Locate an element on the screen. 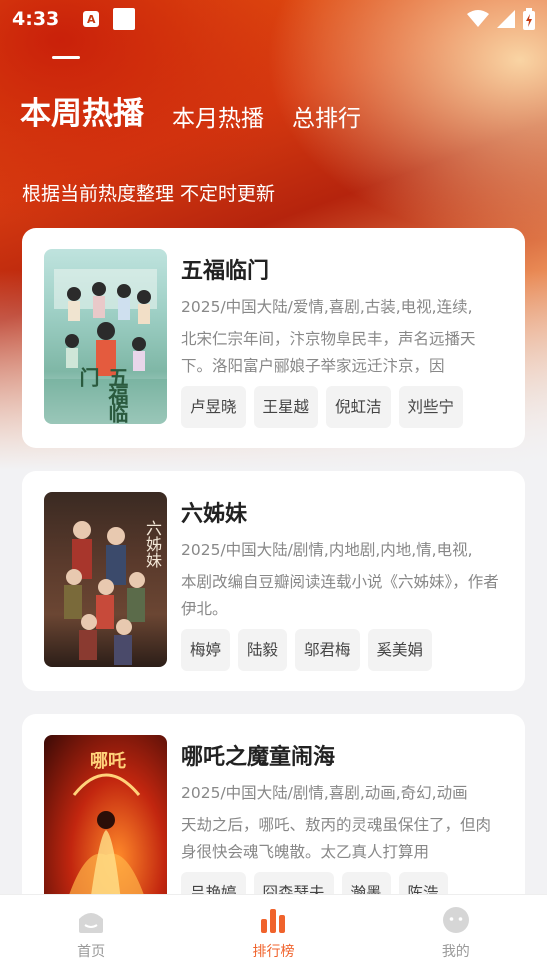 The height and width of the screenshot is (972, 547). status-bar: 4:33 A is located at coordinates (273, 19).